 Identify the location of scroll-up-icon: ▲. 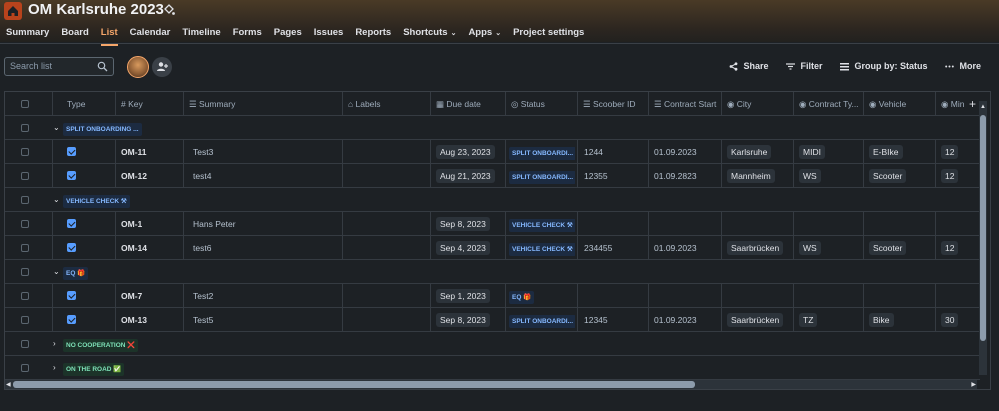
(983, 107).